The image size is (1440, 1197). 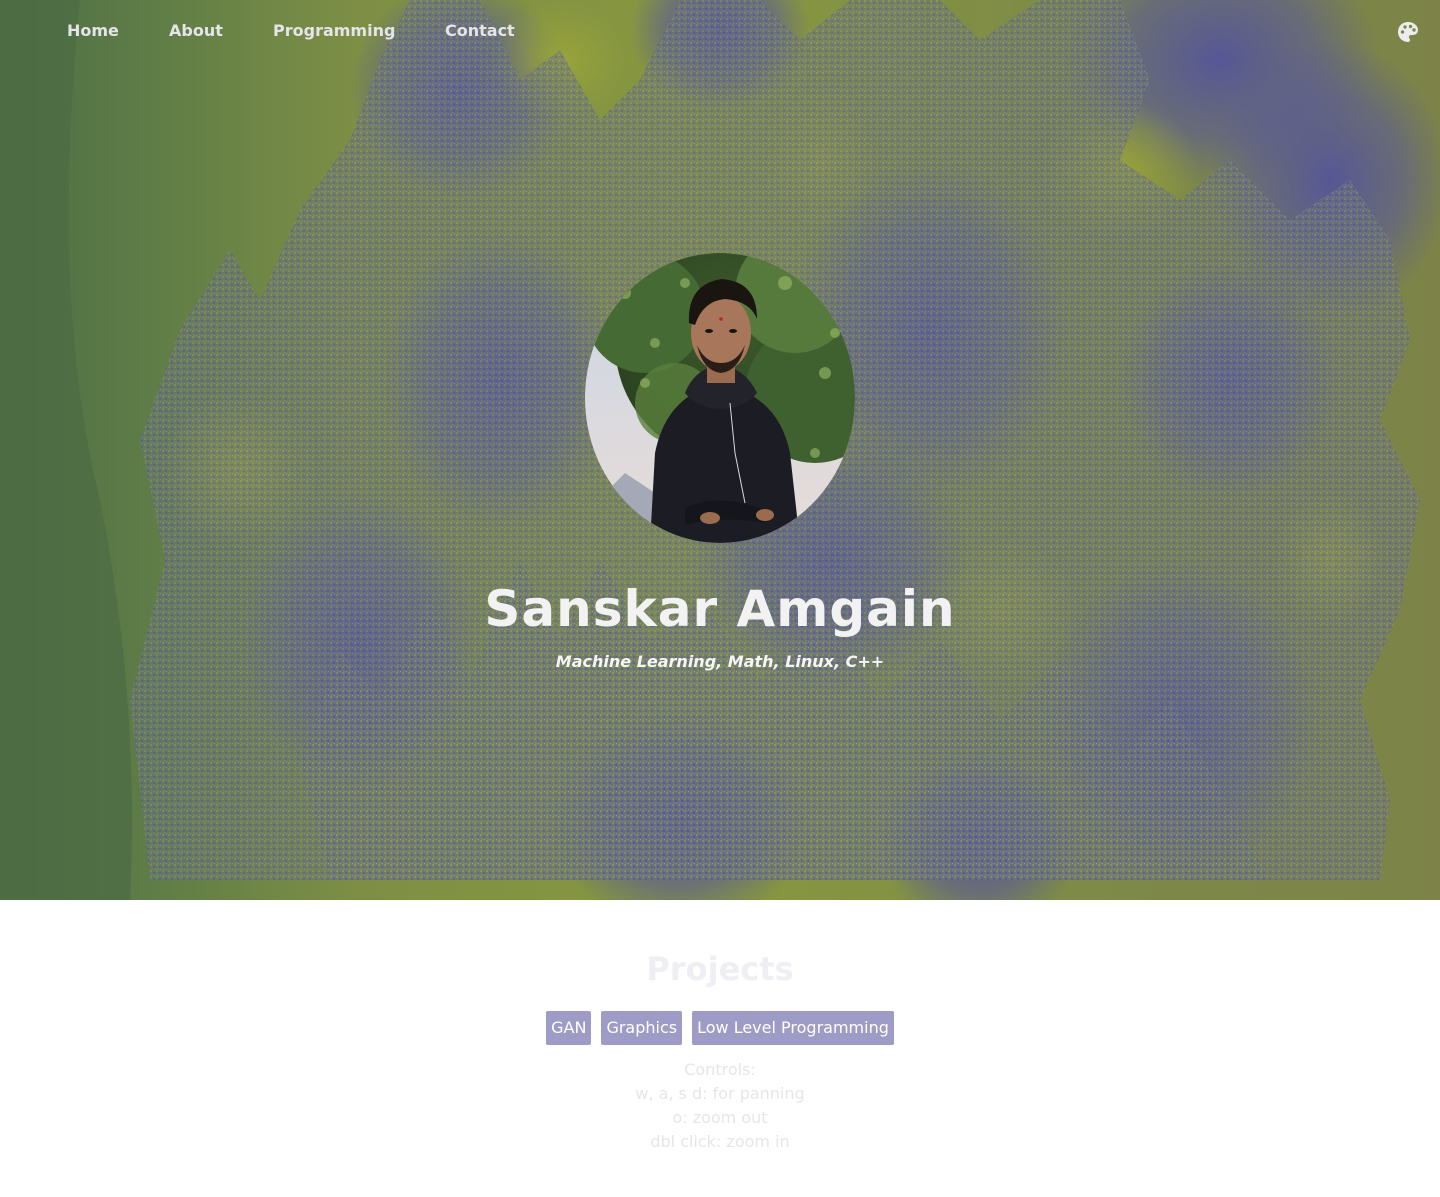 What do you see at coordinates (720, 609) in the screenshot?
I see `hero-name: Sanskar Amgain` at bounding box center [720, 609].